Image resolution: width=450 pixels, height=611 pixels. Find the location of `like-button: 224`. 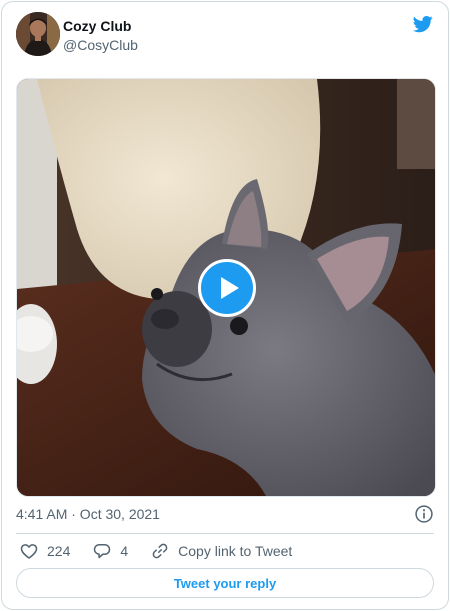

like-button: 224 is located at coordinates (44, 551).